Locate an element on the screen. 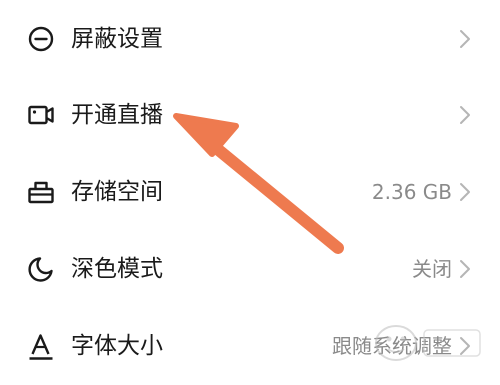 This screenshot has height=385, width=500. font-size-icon is located at coordinates (41, 346).